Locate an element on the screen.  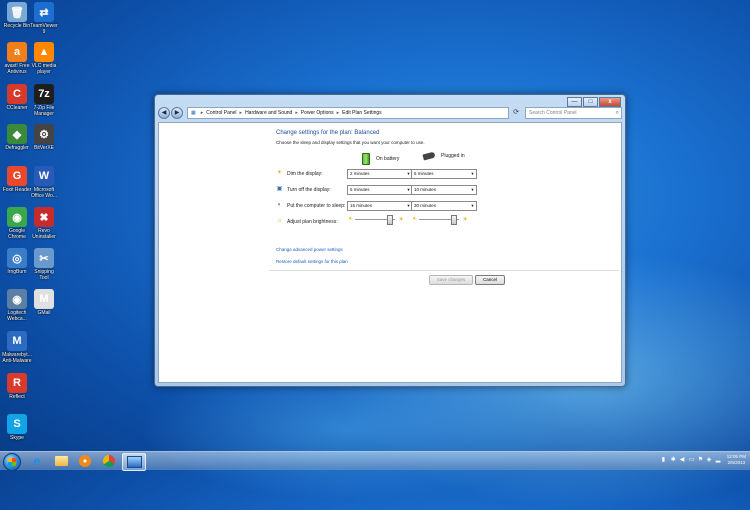
brightness-battery-slider: ☀ ☀ is located at coordinates (376, 219).